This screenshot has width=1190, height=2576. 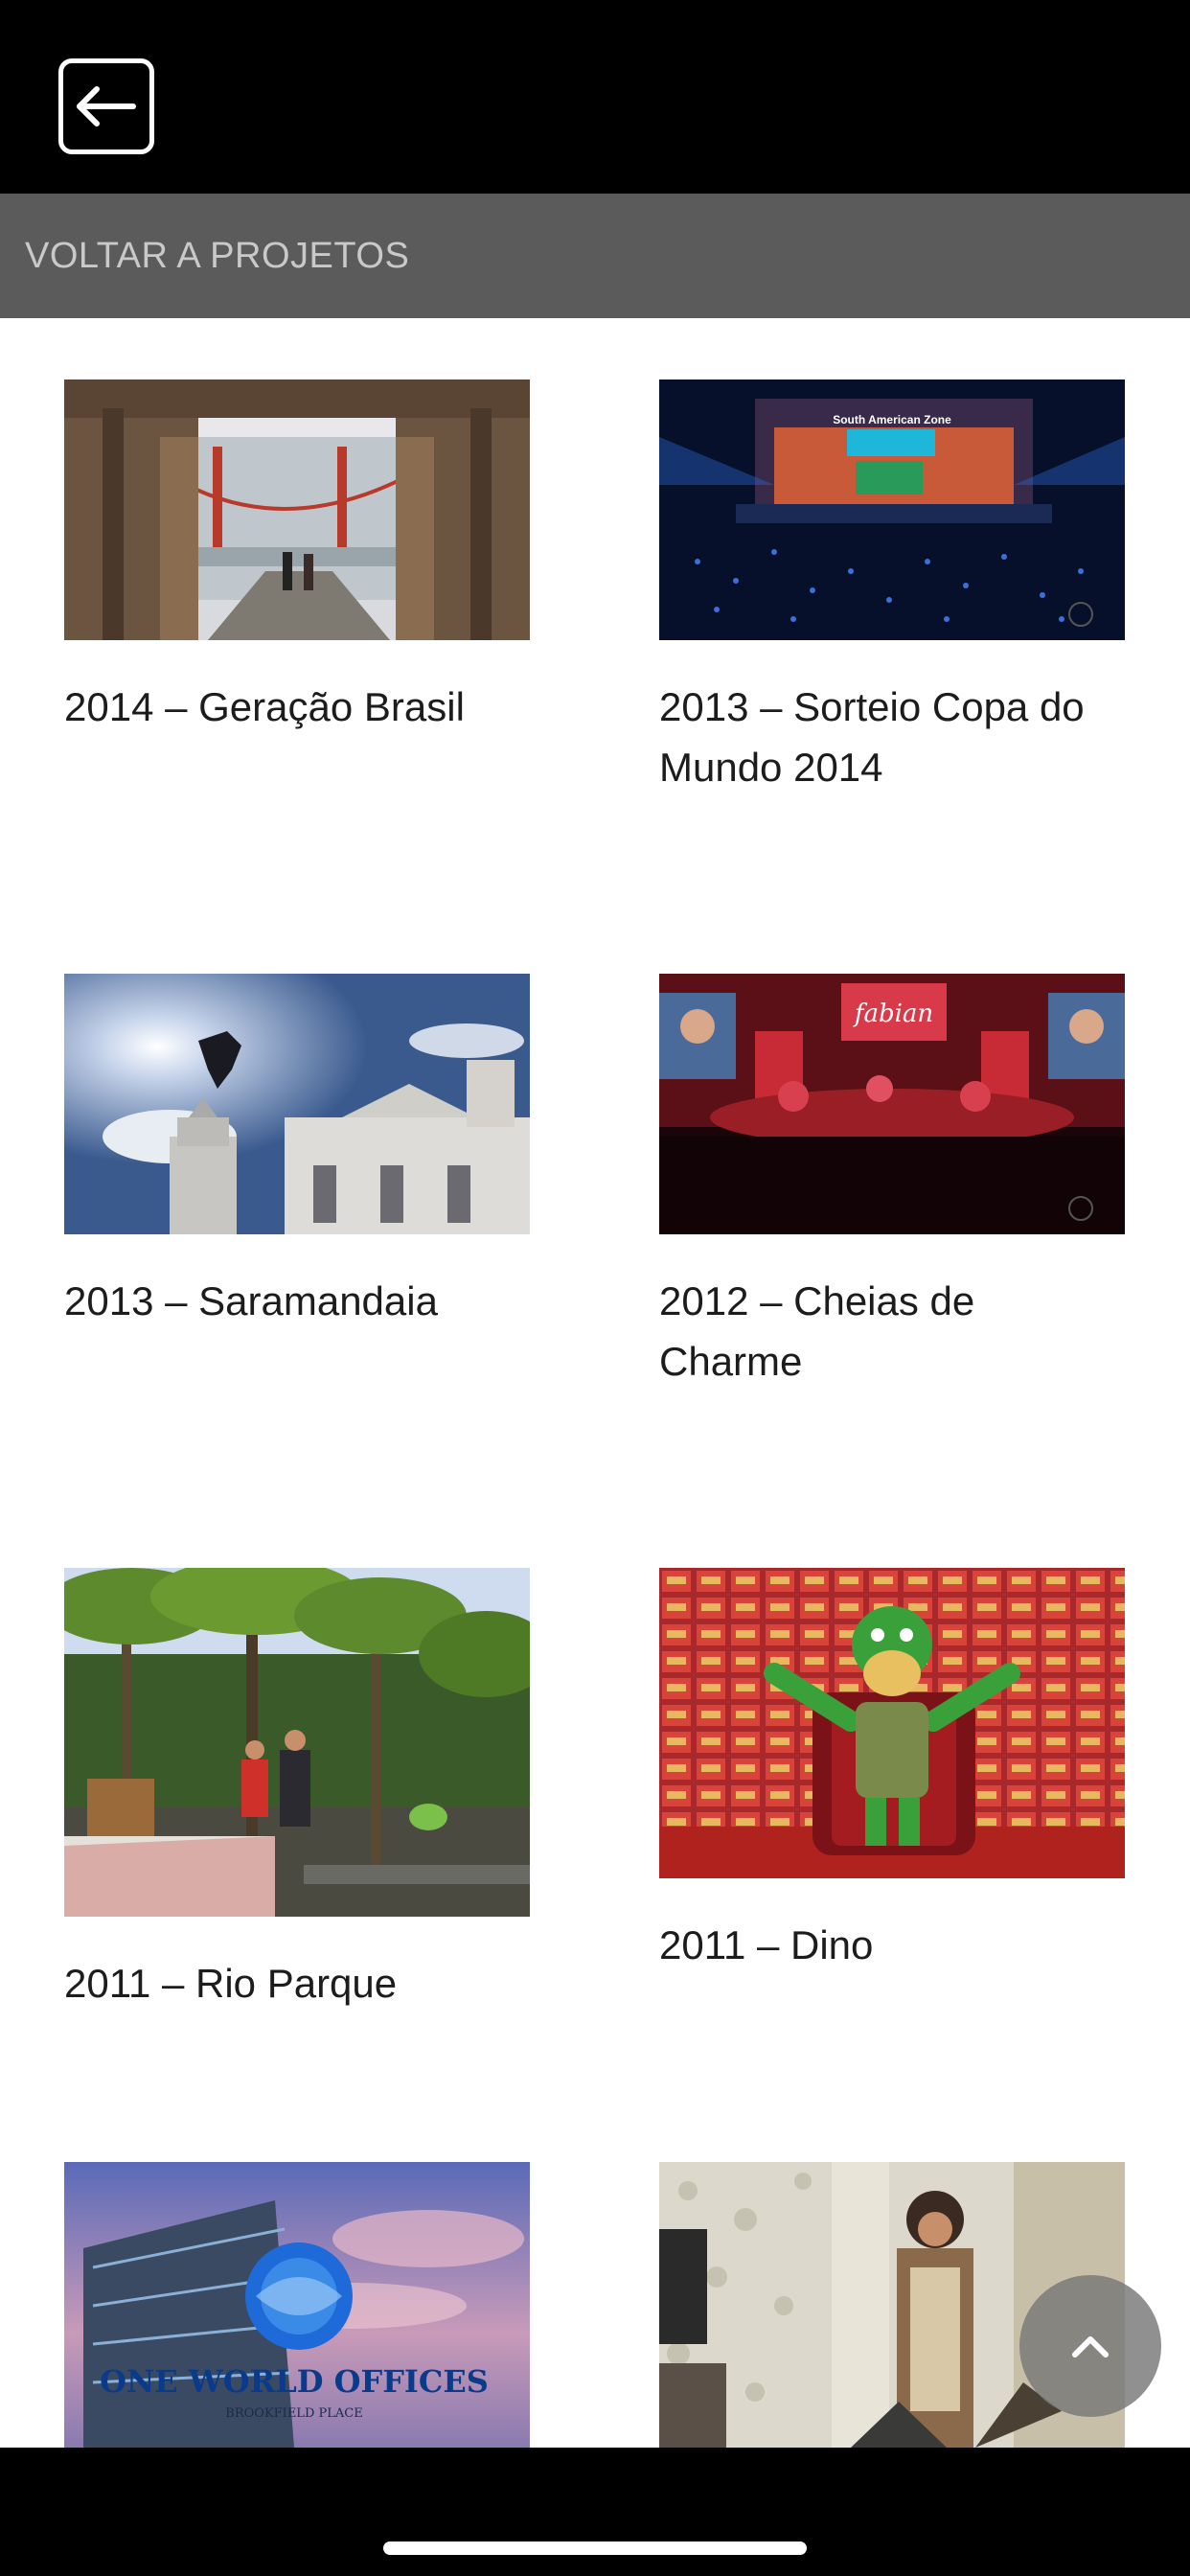 I want to click on project-card: ONE WORLD OFFICES BROOKFIELD PLACE, so click(x=297, y=2305).